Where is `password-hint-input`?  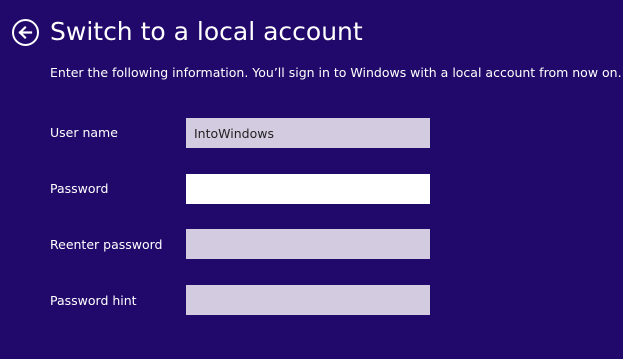 password-hint-input is located at coordinates (308, 300).